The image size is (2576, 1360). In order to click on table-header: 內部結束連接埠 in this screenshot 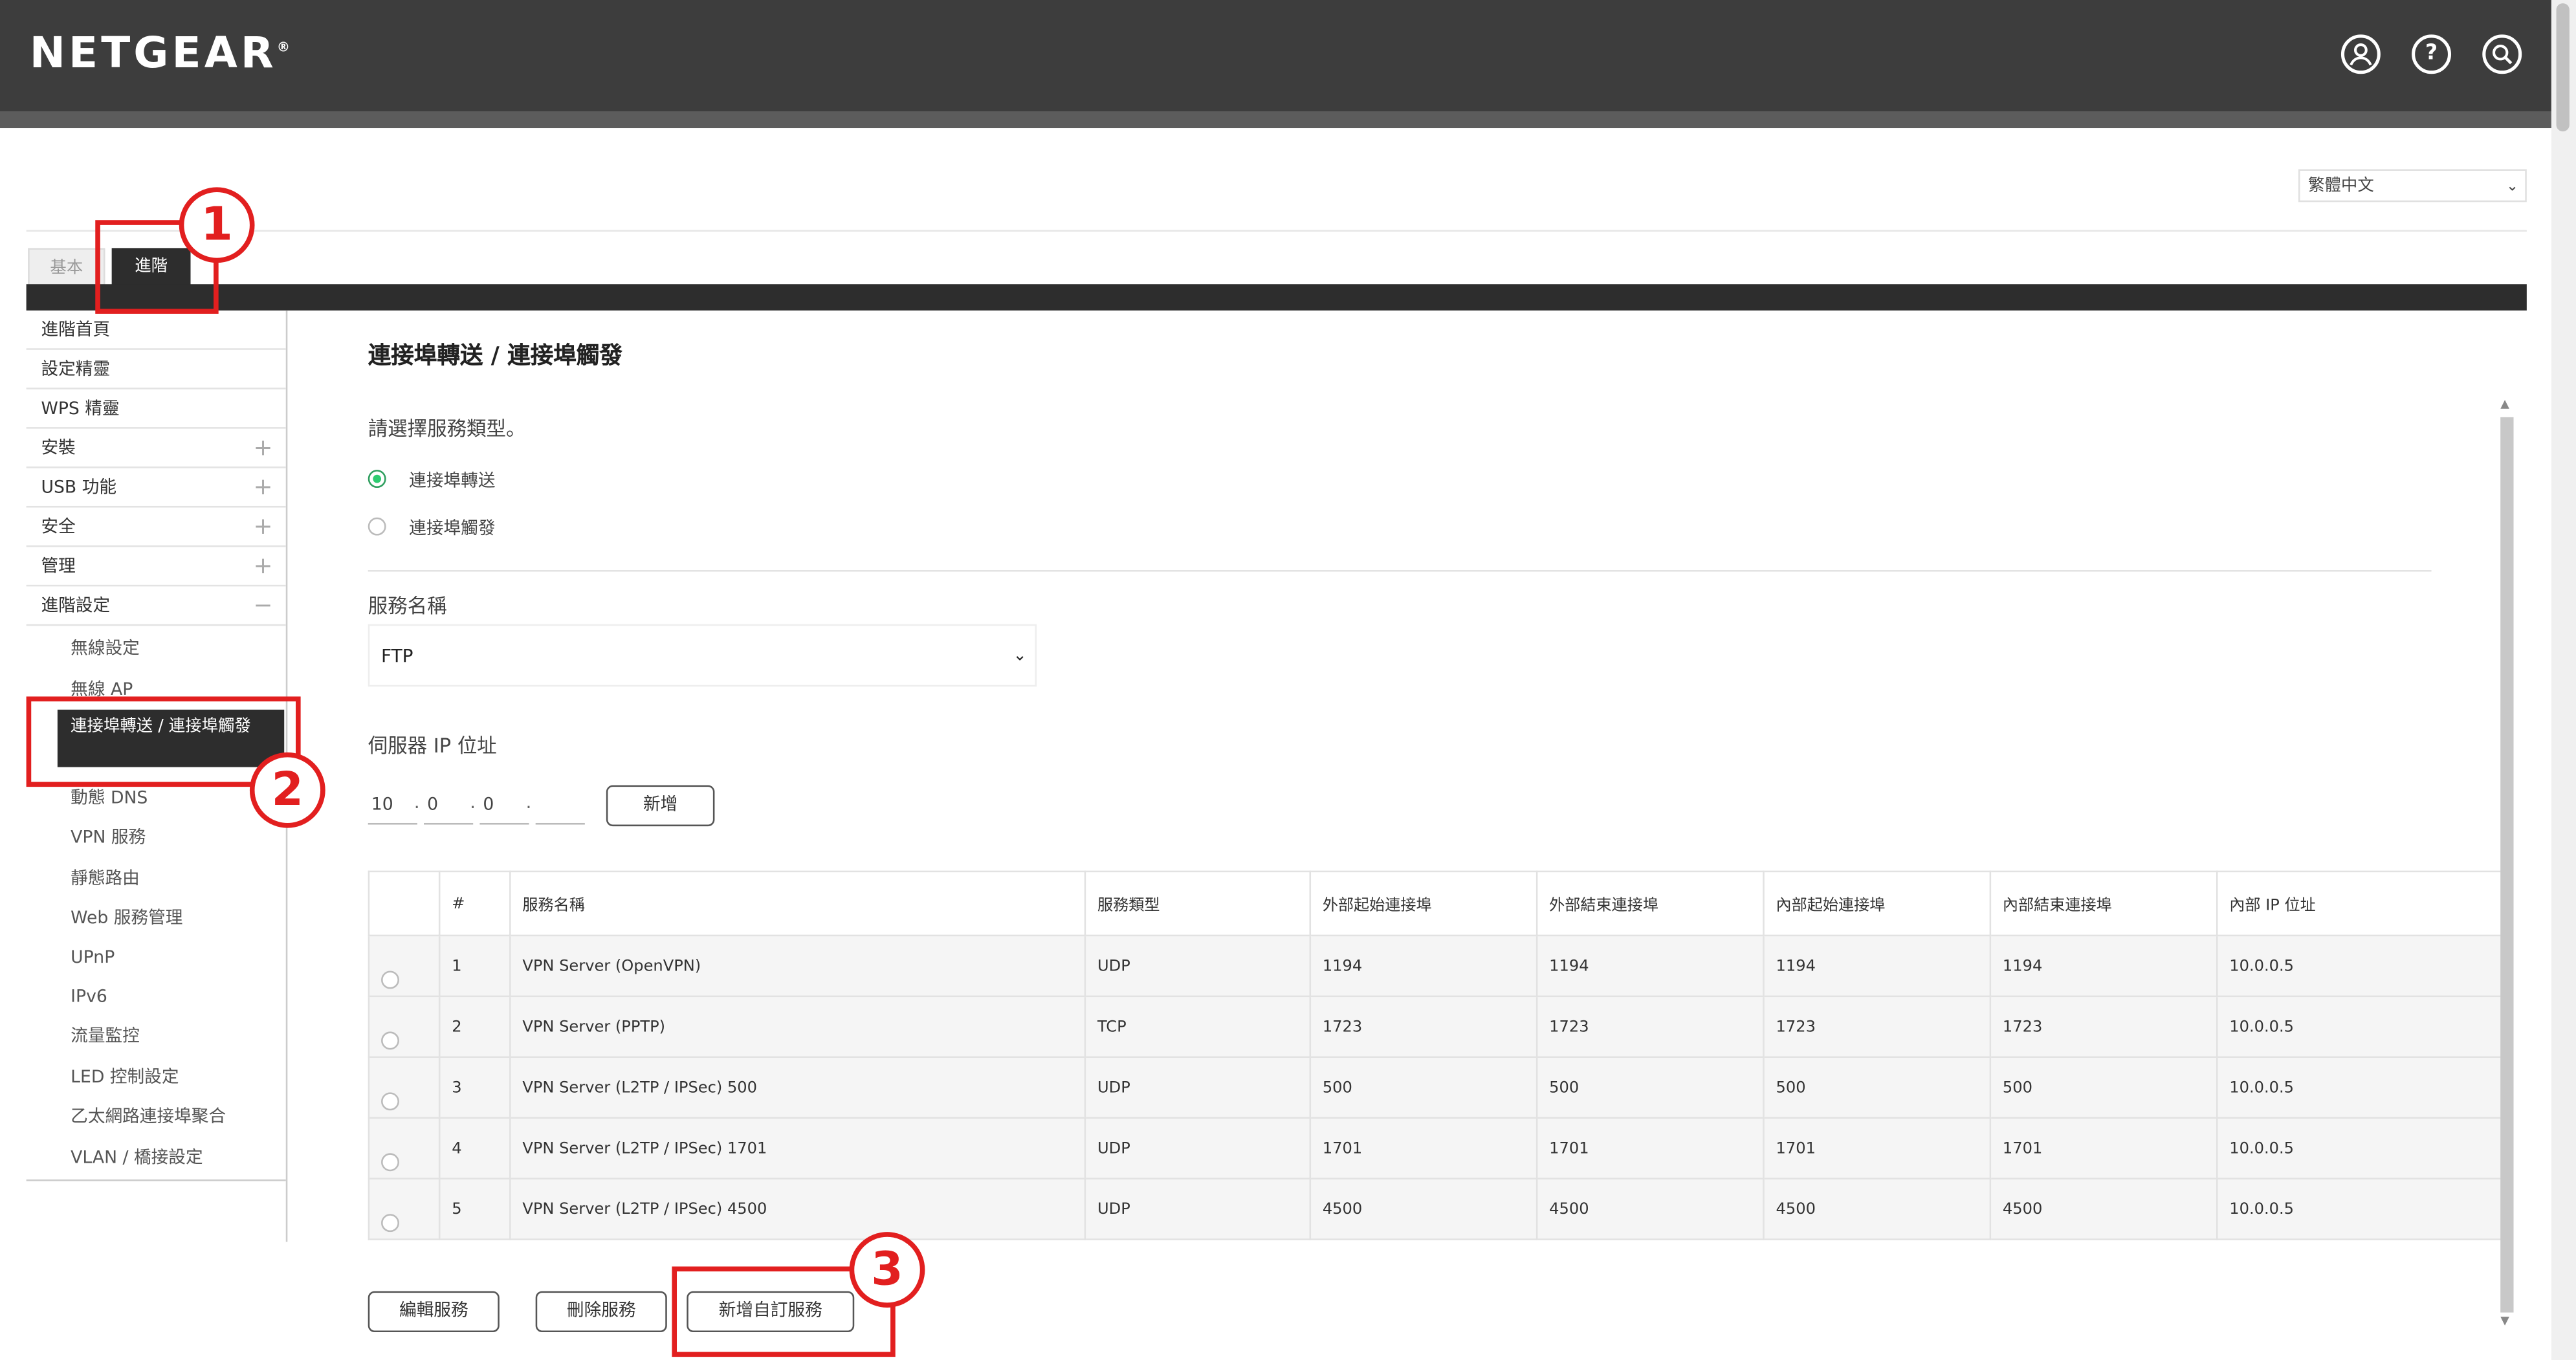, I will do `click(2103, 904)`.